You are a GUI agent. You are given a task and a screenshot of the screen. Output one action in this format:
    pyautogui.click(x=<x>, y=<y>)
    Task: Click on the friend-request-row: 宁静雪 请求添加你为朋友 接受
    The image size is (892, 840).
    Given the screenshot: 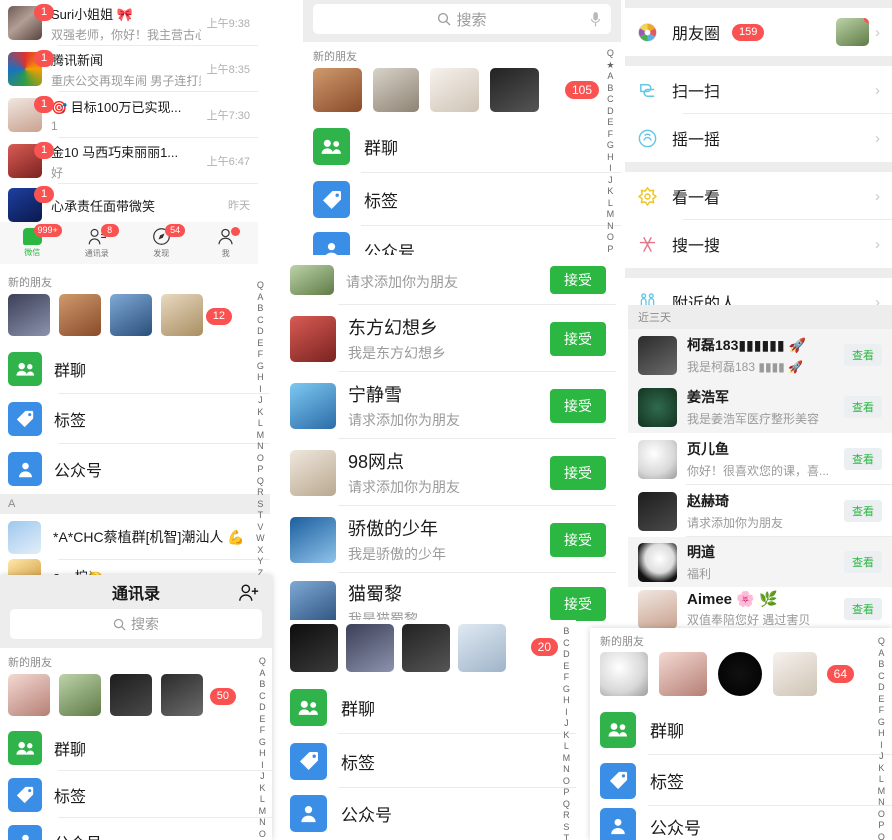 What is the action you would take?
    pyautogui.click(x=448, y=405)
    